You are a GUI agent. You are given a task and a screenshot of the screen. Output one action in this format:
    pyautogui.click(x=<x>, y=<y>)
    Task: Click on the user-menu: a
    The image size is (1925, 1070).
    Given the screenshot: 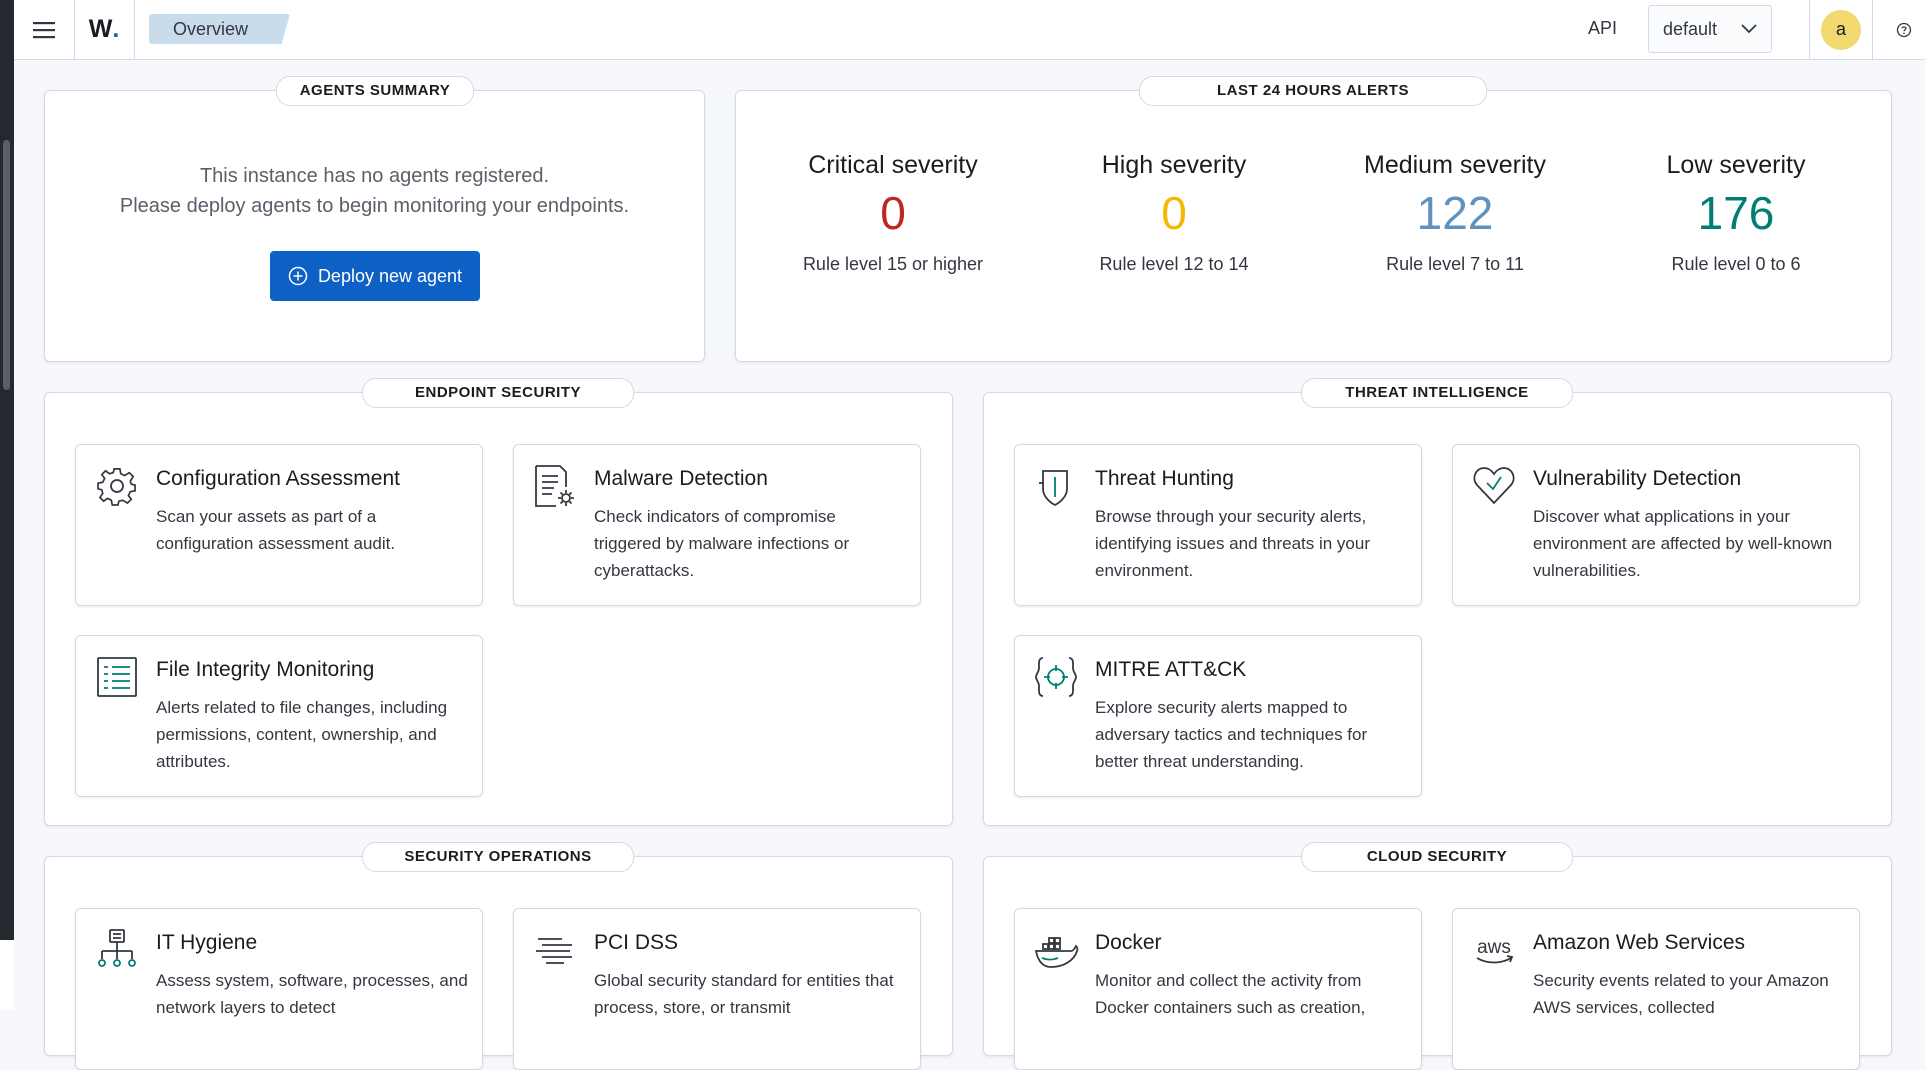 What is the action you would take?
    pyautogui.click(x=1841, y=29)
    